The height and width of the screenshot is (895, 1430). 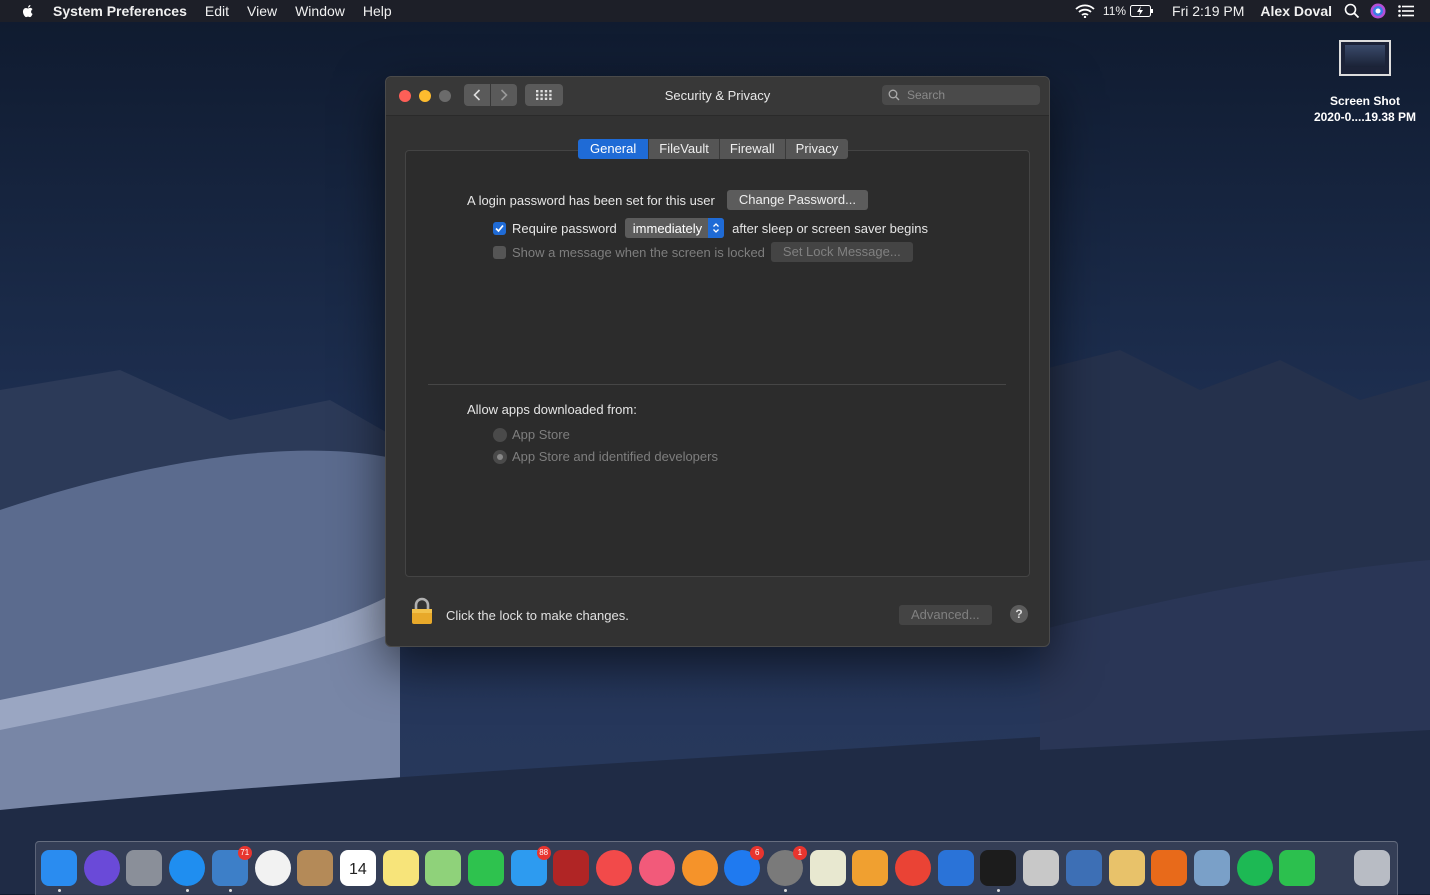 What do you see at coordinates (1211, 868) in the screenshot?
I see `preview-icon` at bounding box center [1211, 868].